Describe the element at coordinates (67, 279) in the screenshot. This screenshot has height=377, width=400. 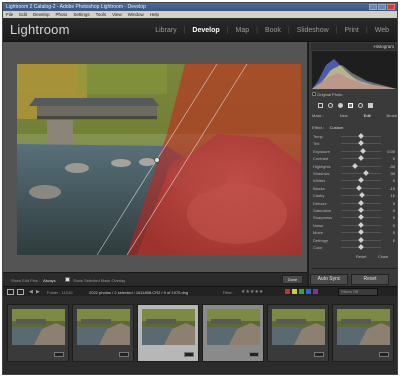
I see `mask-overlay-checkbox` at that location.